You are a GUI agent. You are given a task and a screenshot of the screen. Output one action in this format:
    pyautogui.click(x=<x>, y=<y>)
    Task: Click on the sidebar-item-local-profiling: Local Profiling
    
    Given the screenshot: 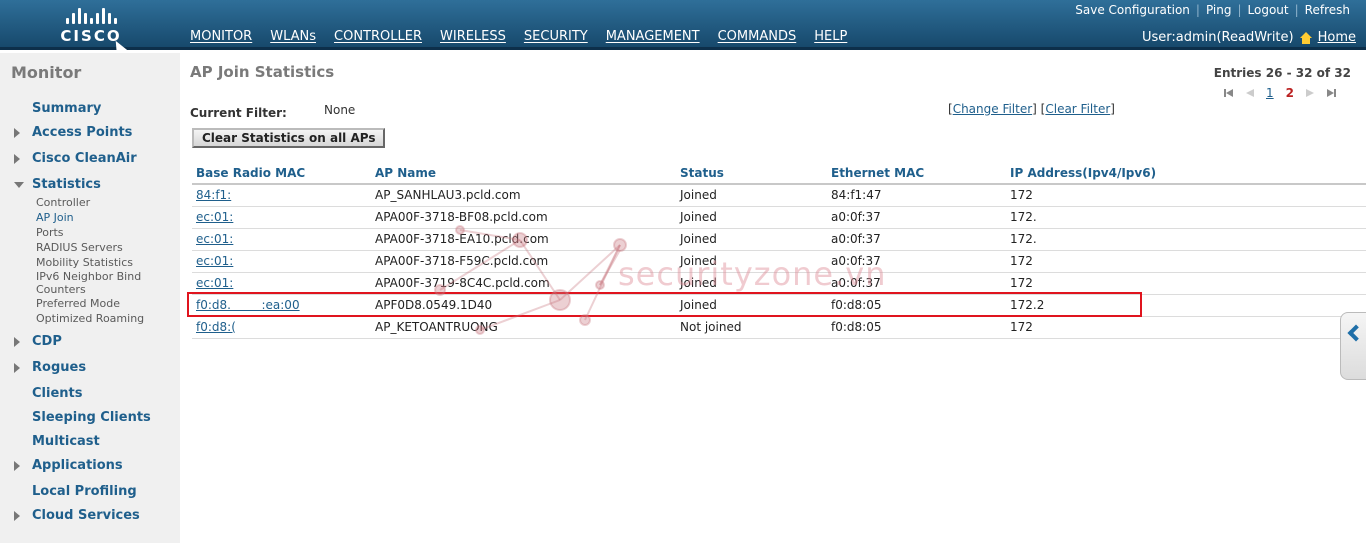 What is the action you would take?
    pyautogui.click(x=84, y=491)
    